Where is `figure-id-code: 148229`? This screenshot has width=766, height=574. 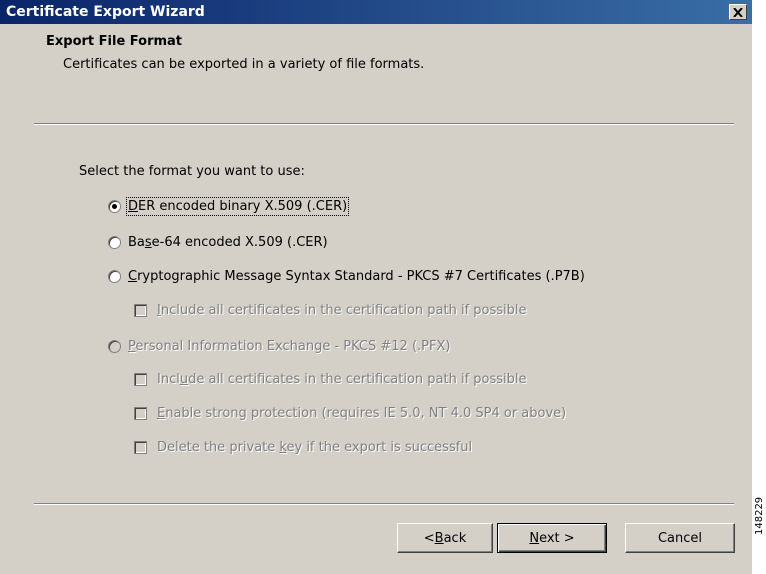 figure-id-code: 148229 is located at coordinates (759, 515).